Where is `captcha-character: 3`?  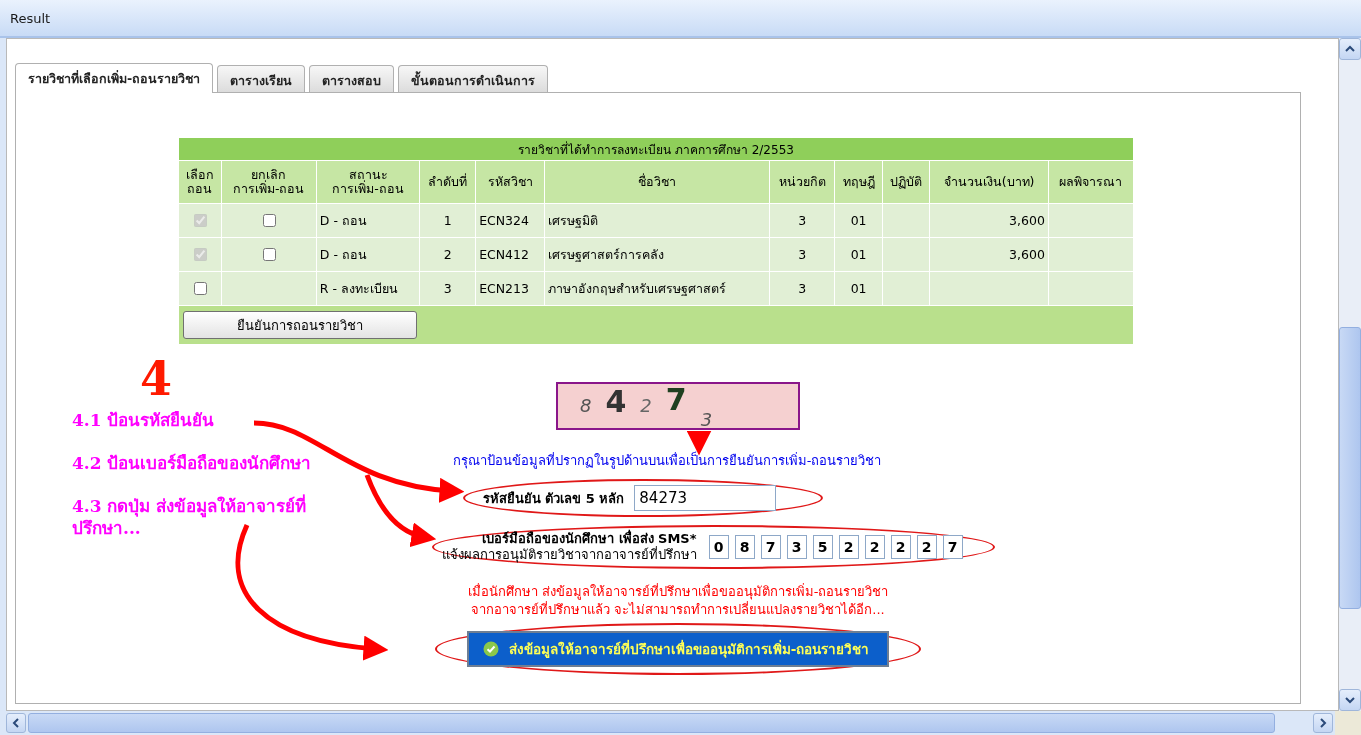
captcha-character: 3 is located at coordinates (706, 420).